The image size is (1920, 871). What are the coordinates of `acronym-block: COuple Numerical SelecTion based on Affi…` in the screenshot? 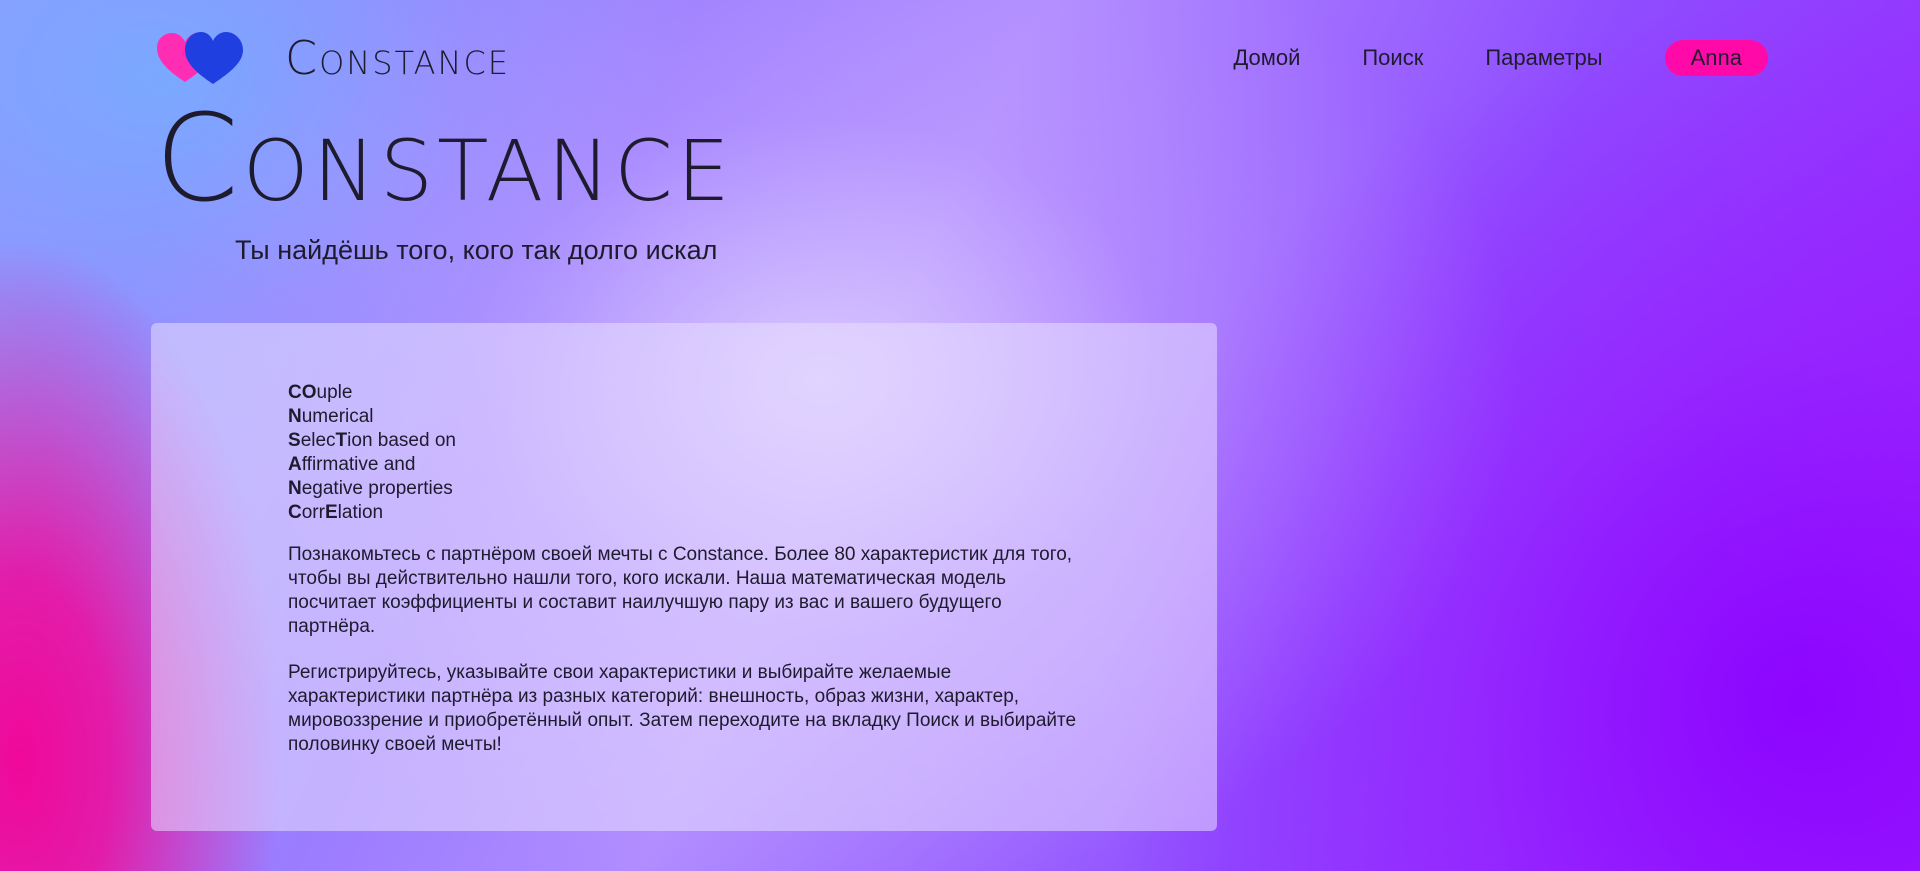 It's located at (372, 453).